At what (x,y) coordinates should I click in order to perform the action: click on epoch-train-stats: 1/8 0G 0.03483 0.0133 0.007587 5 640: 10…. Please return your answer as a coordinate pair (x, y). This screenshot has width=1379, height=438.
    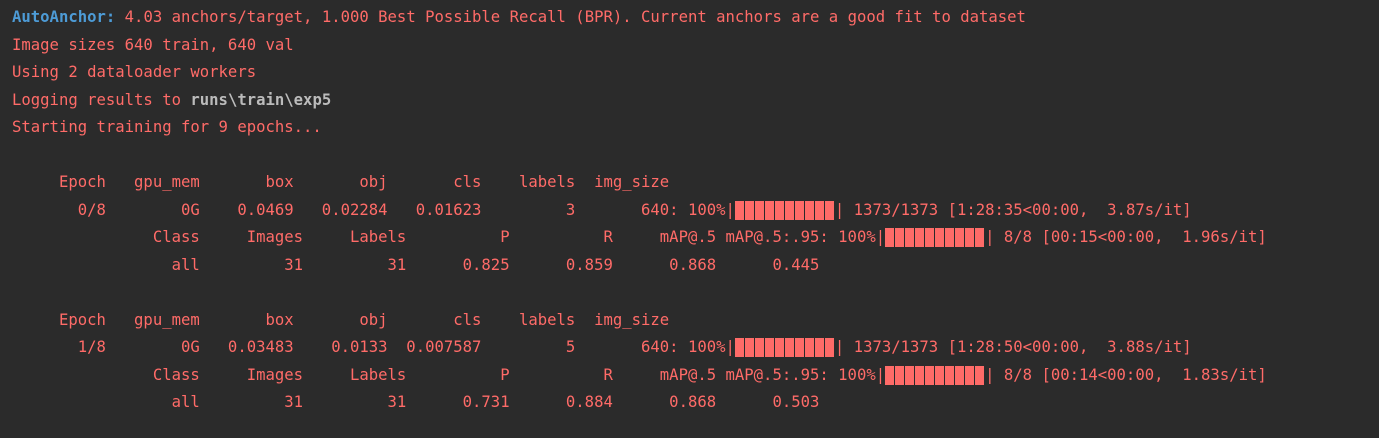
    Looking at the image, I should click on (373, 347).